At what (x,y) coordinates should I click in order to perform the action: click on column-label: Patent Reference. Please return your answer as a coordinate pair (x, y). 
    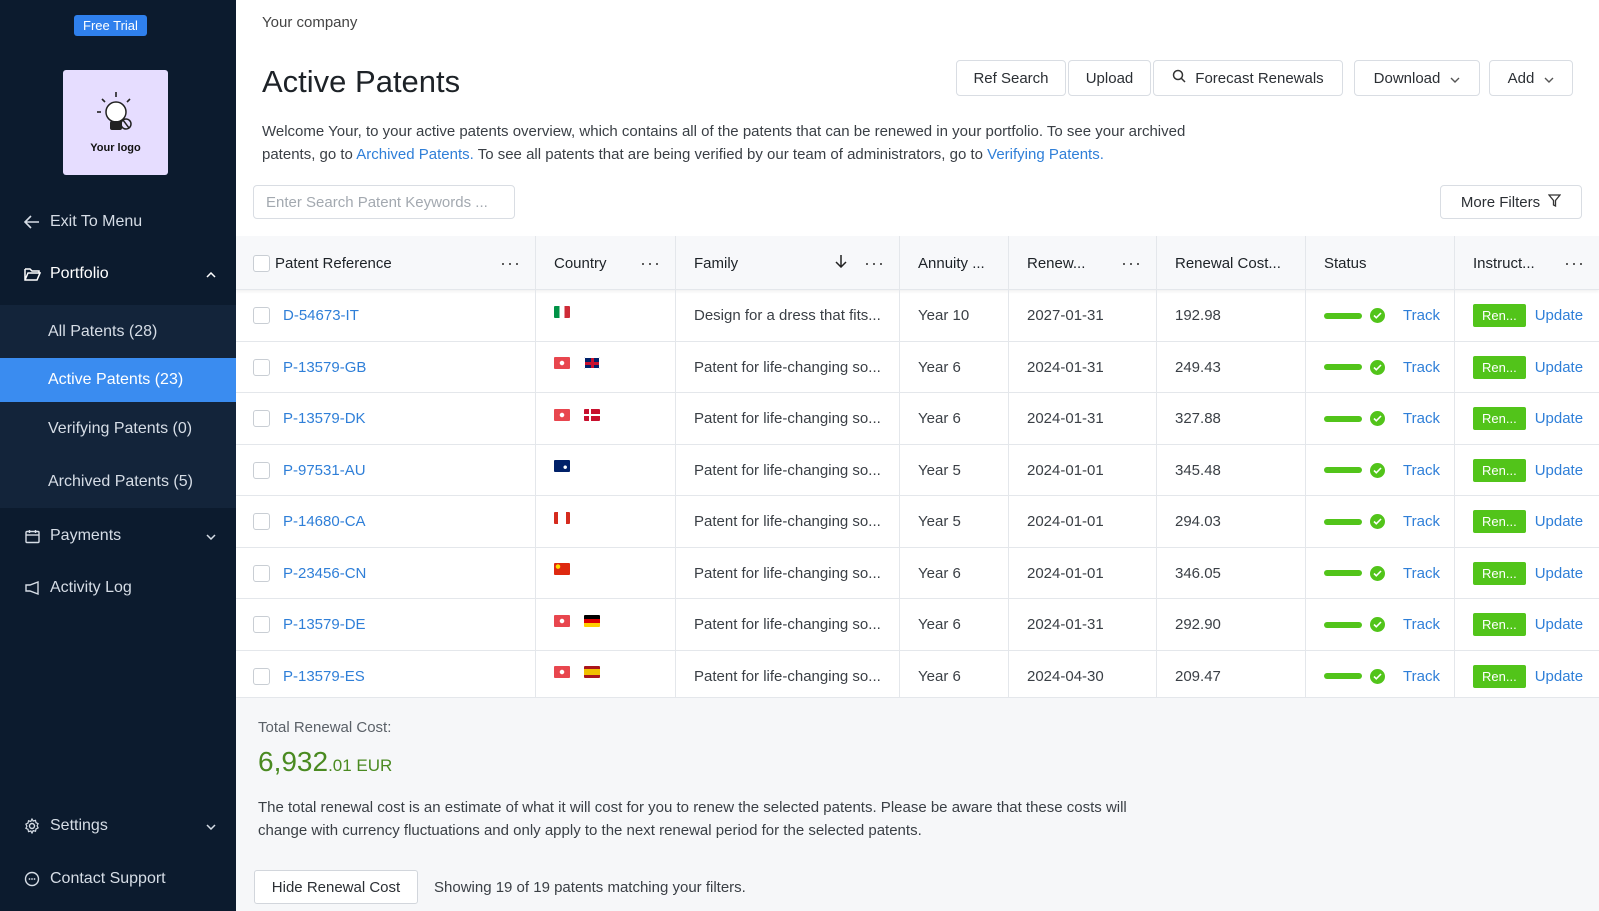
    Looking at the image, I should click on (333, 263).